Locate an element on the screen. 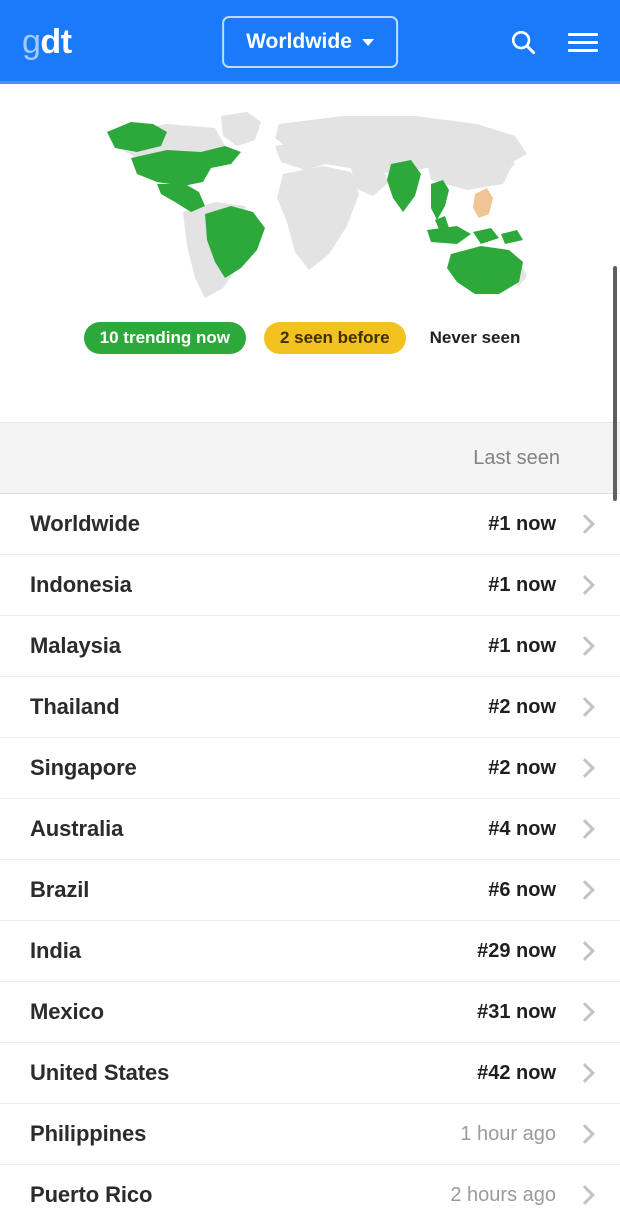  world-map-svg is located at coordinates (317, 205).